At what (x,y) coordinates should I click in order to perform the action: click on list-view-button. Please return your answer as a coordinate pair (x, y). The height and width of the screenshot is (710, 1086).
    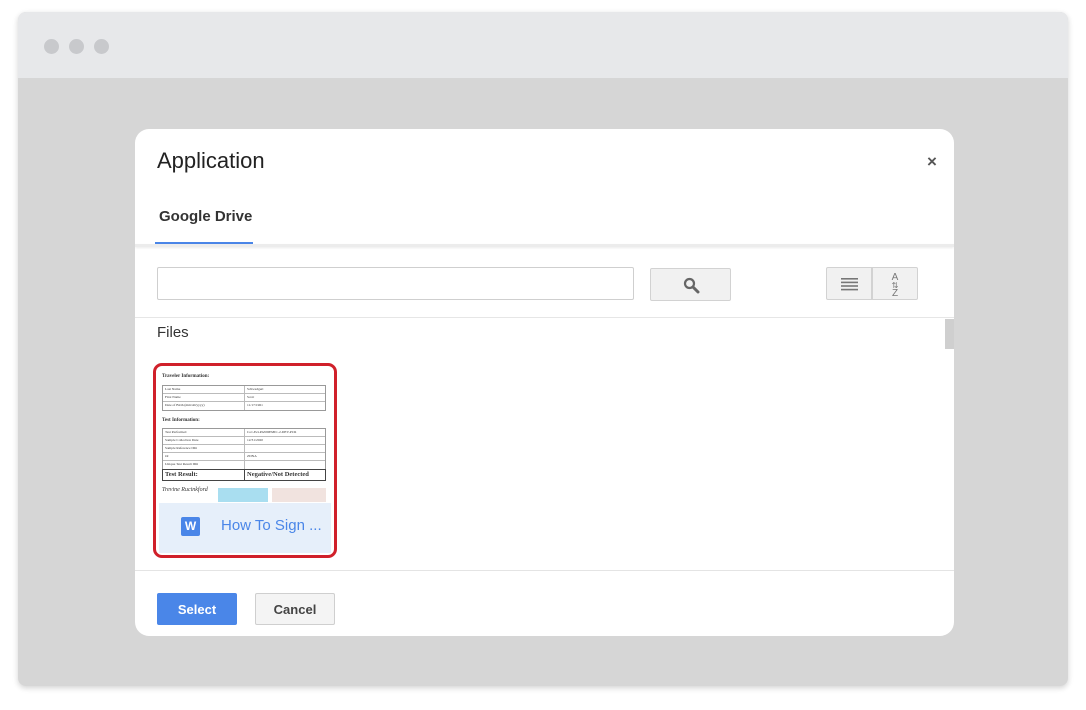
    Looking at the image, I should click on (849, 283).